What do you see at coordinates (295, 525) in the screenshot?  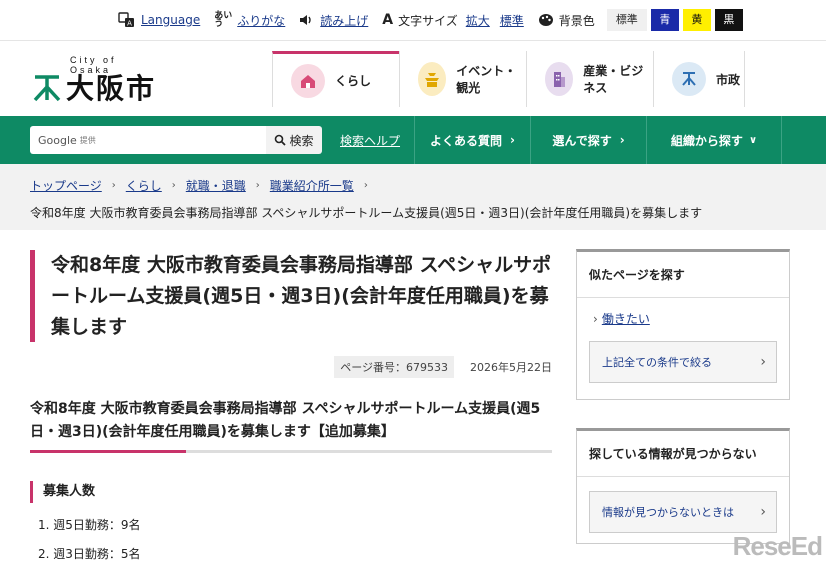 I see `list-item: 1. 週5日勤務：9名` at bounding box center [295, 525].